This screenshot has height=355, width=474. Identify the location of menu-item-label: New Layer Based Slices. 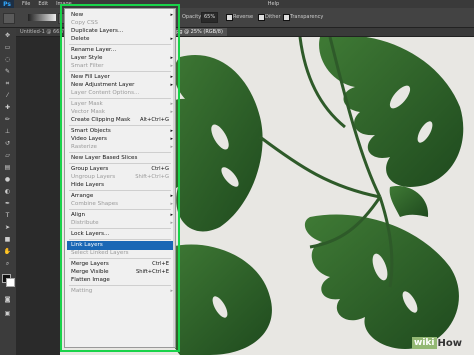
(104, 158).